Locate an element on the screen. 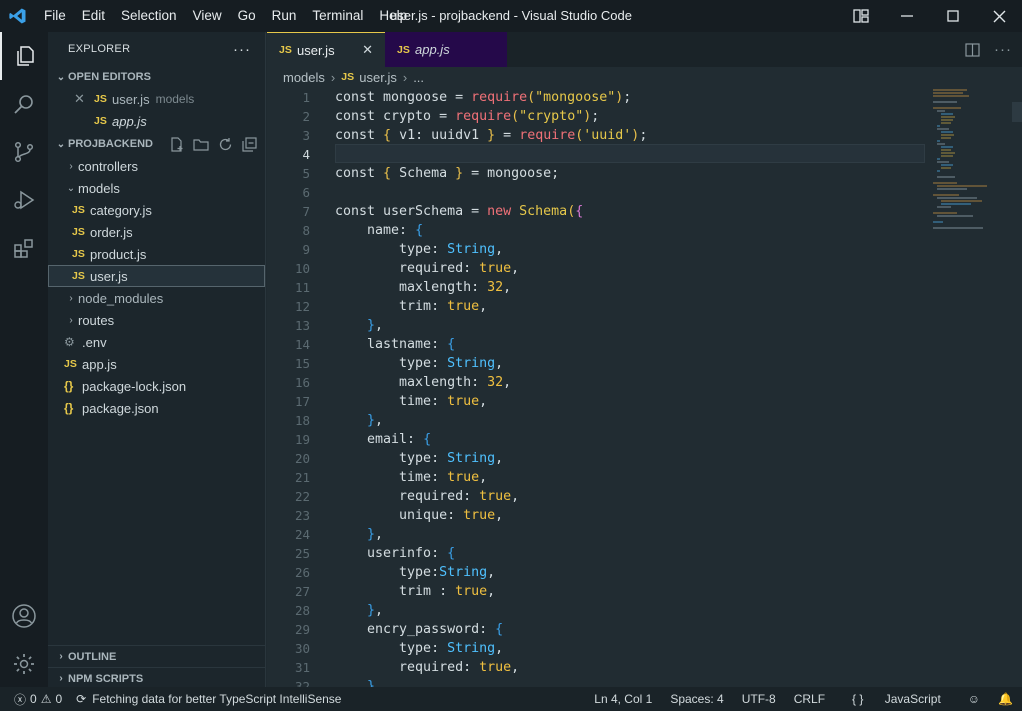 The height and width of the screenshot is (711, 1022). refresh-icon is located at coordinates (225, 144).